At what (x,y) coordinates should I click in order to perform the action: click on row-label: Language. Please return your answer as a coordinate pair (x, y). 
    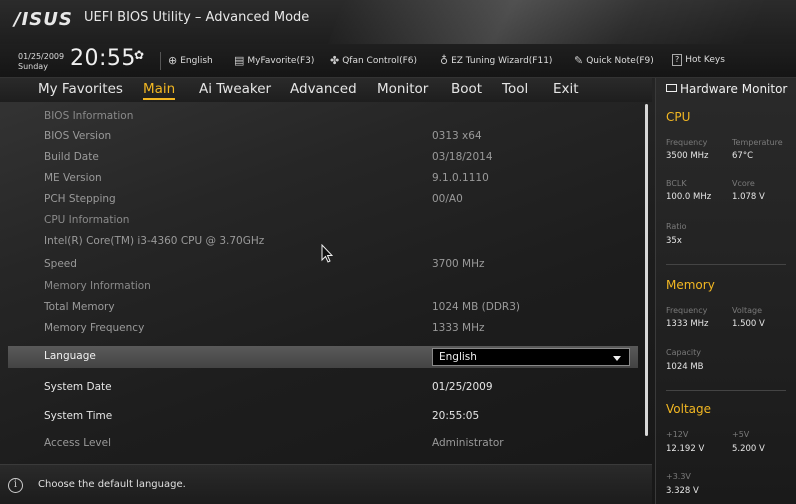
    Looking at the image, I should click on (70, 356).